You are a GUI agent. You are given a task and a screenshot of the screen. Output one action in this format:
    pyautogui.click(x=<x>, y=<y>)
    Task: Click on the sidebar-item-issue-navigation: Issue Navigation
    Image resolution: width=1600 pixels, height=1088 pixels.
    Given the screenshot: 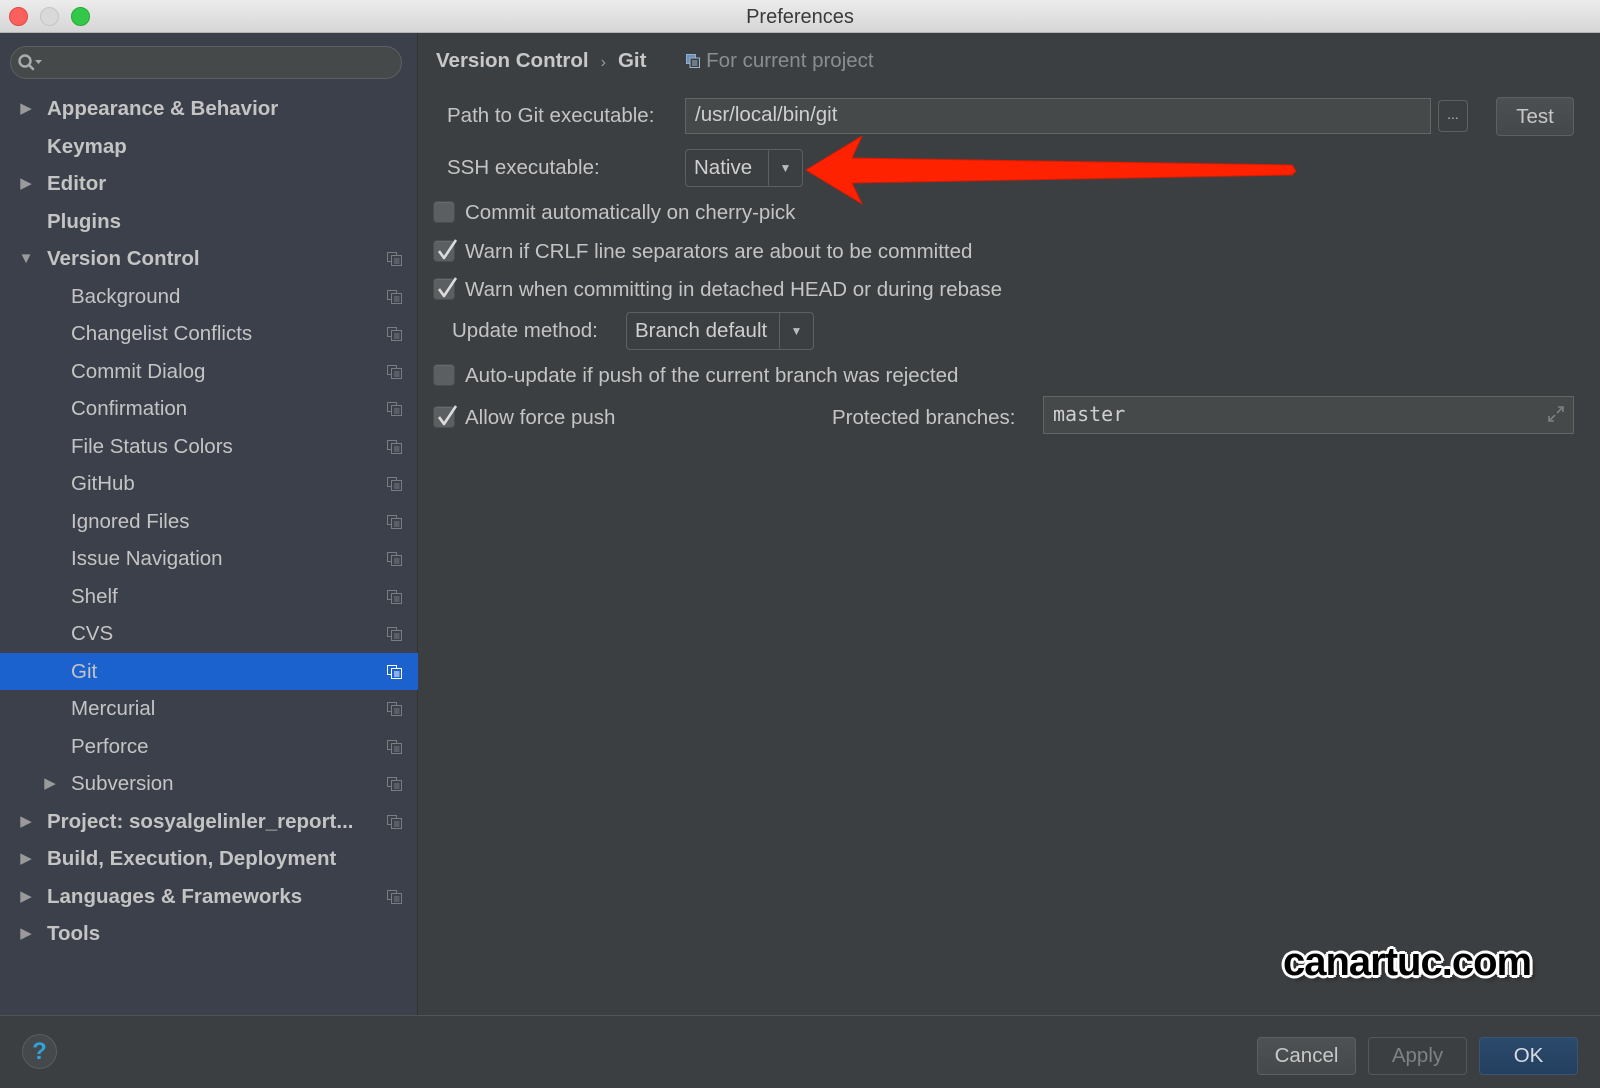 What is the action you would take?
    pyautogui.click(x=209, y=559)
    